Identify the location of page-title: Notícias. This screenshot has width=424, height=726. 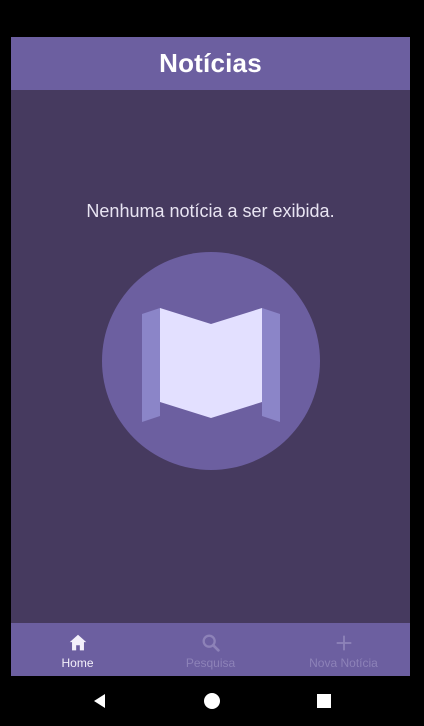
(210, 63).